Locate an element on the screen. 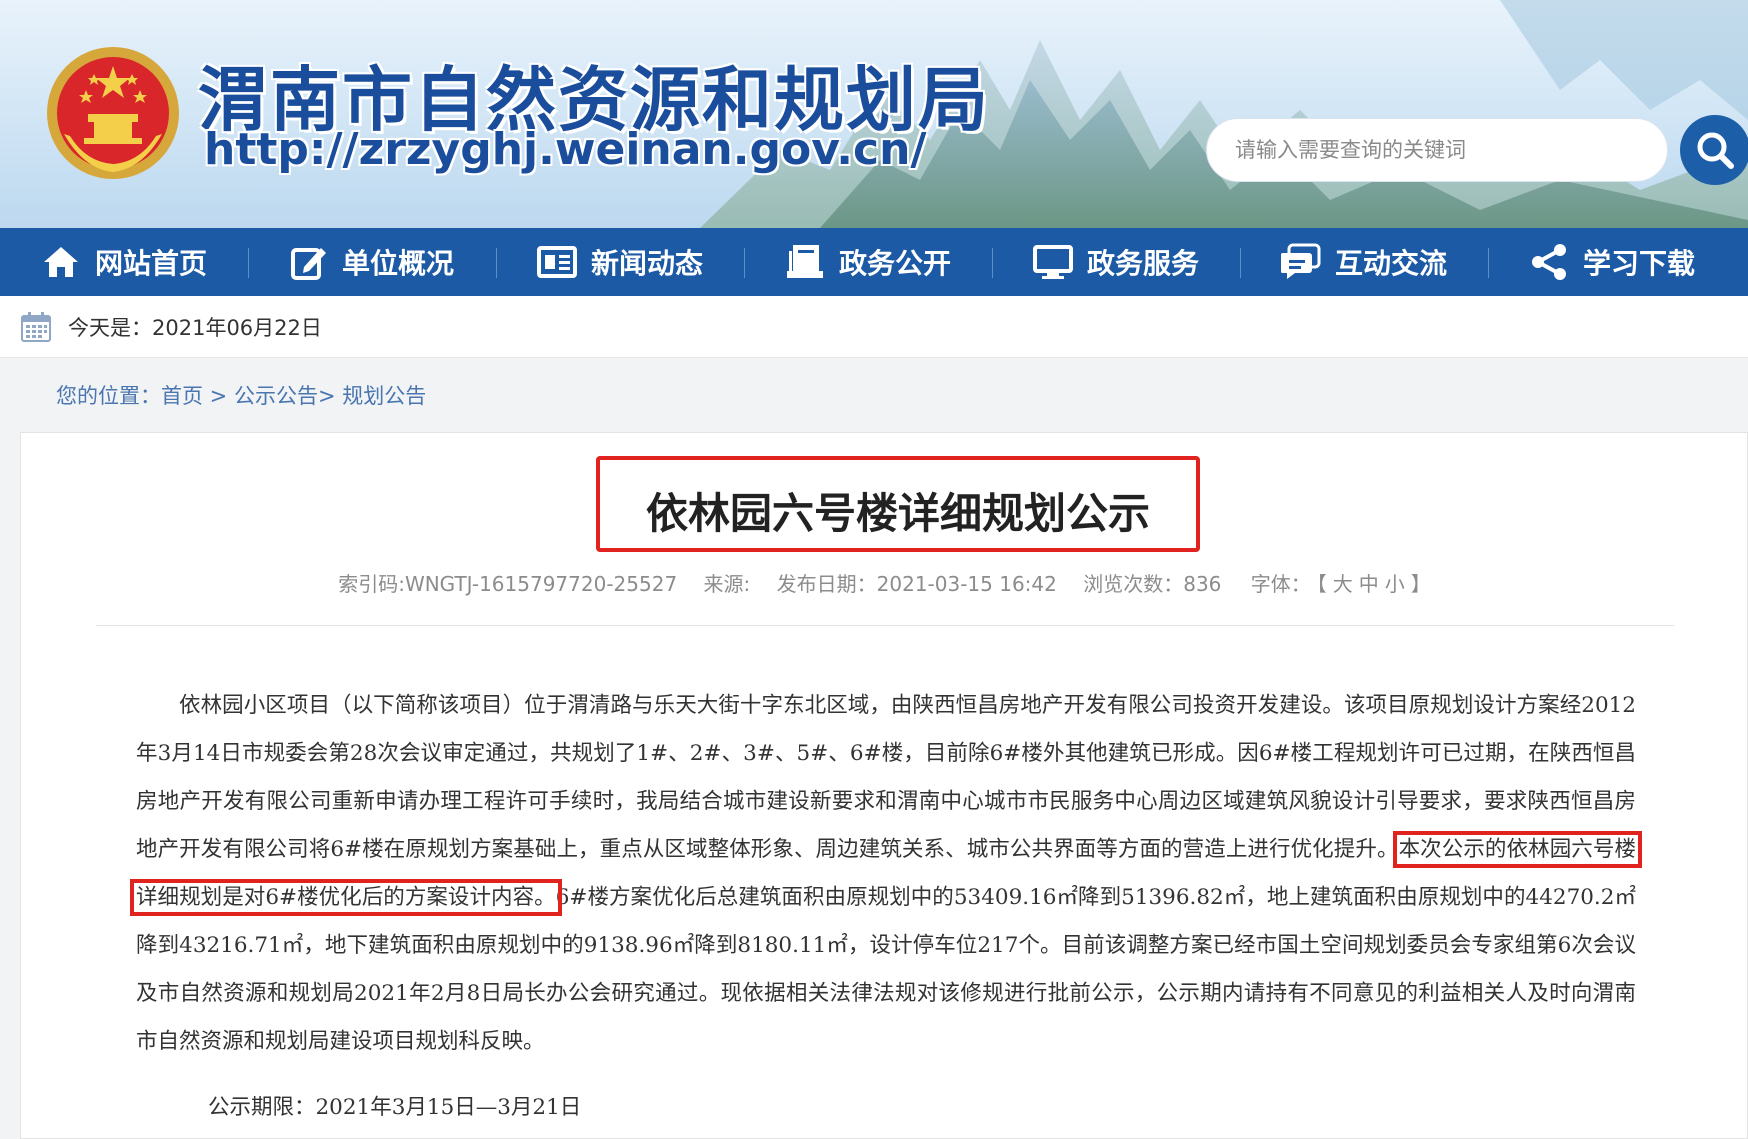  breadcrumb-planning: 规划公告 is located at coordinates (384, 396).